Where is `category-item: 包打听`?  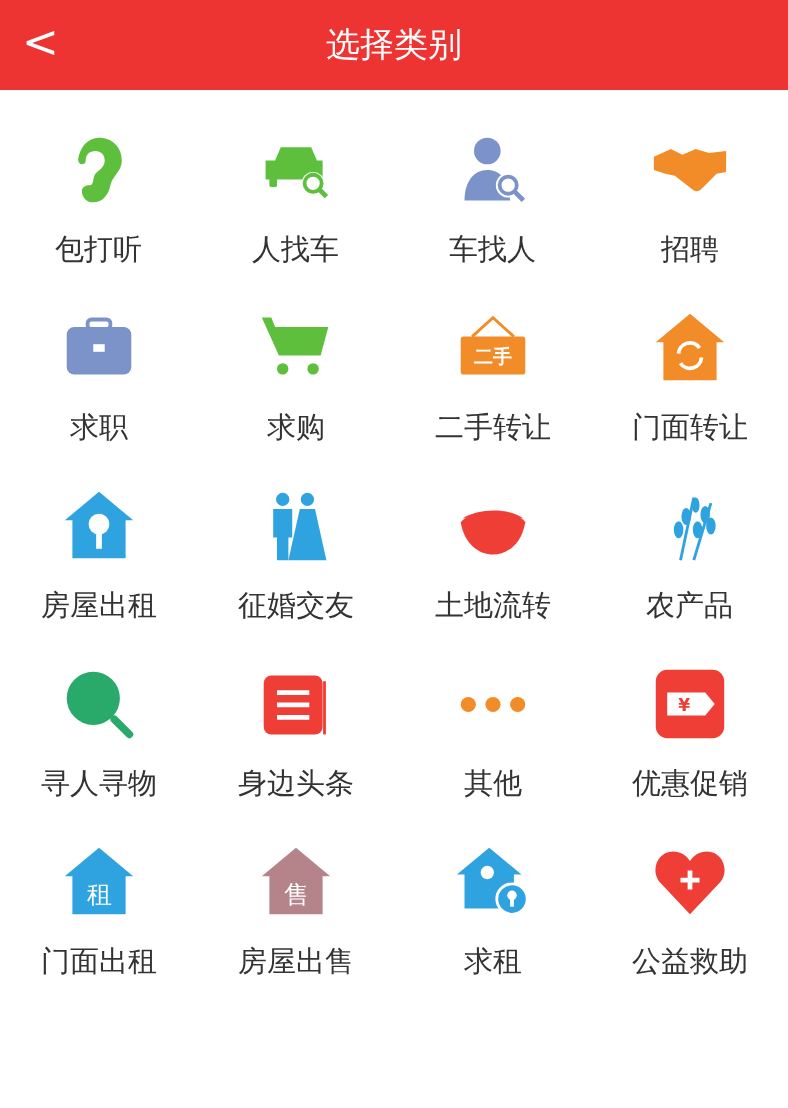
category-item: 包打听 is located at coordinates (98, 199).